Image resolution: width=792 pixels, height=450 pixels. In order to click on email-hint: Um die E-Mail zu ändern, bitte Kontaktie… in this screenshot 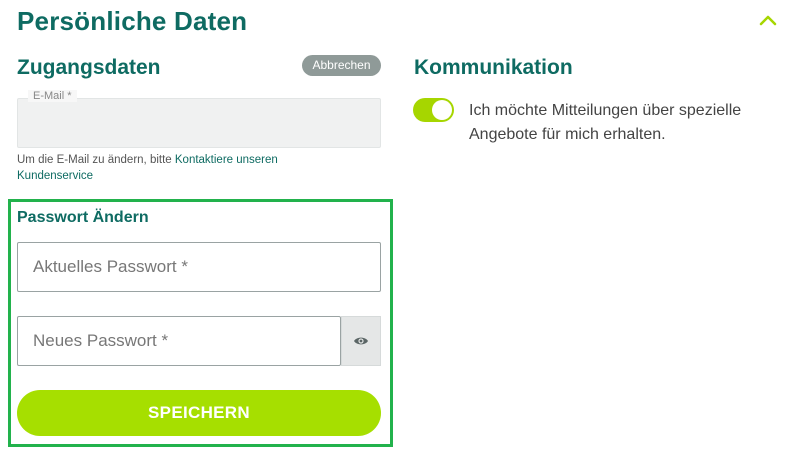, I will do `click(177, 168)`.